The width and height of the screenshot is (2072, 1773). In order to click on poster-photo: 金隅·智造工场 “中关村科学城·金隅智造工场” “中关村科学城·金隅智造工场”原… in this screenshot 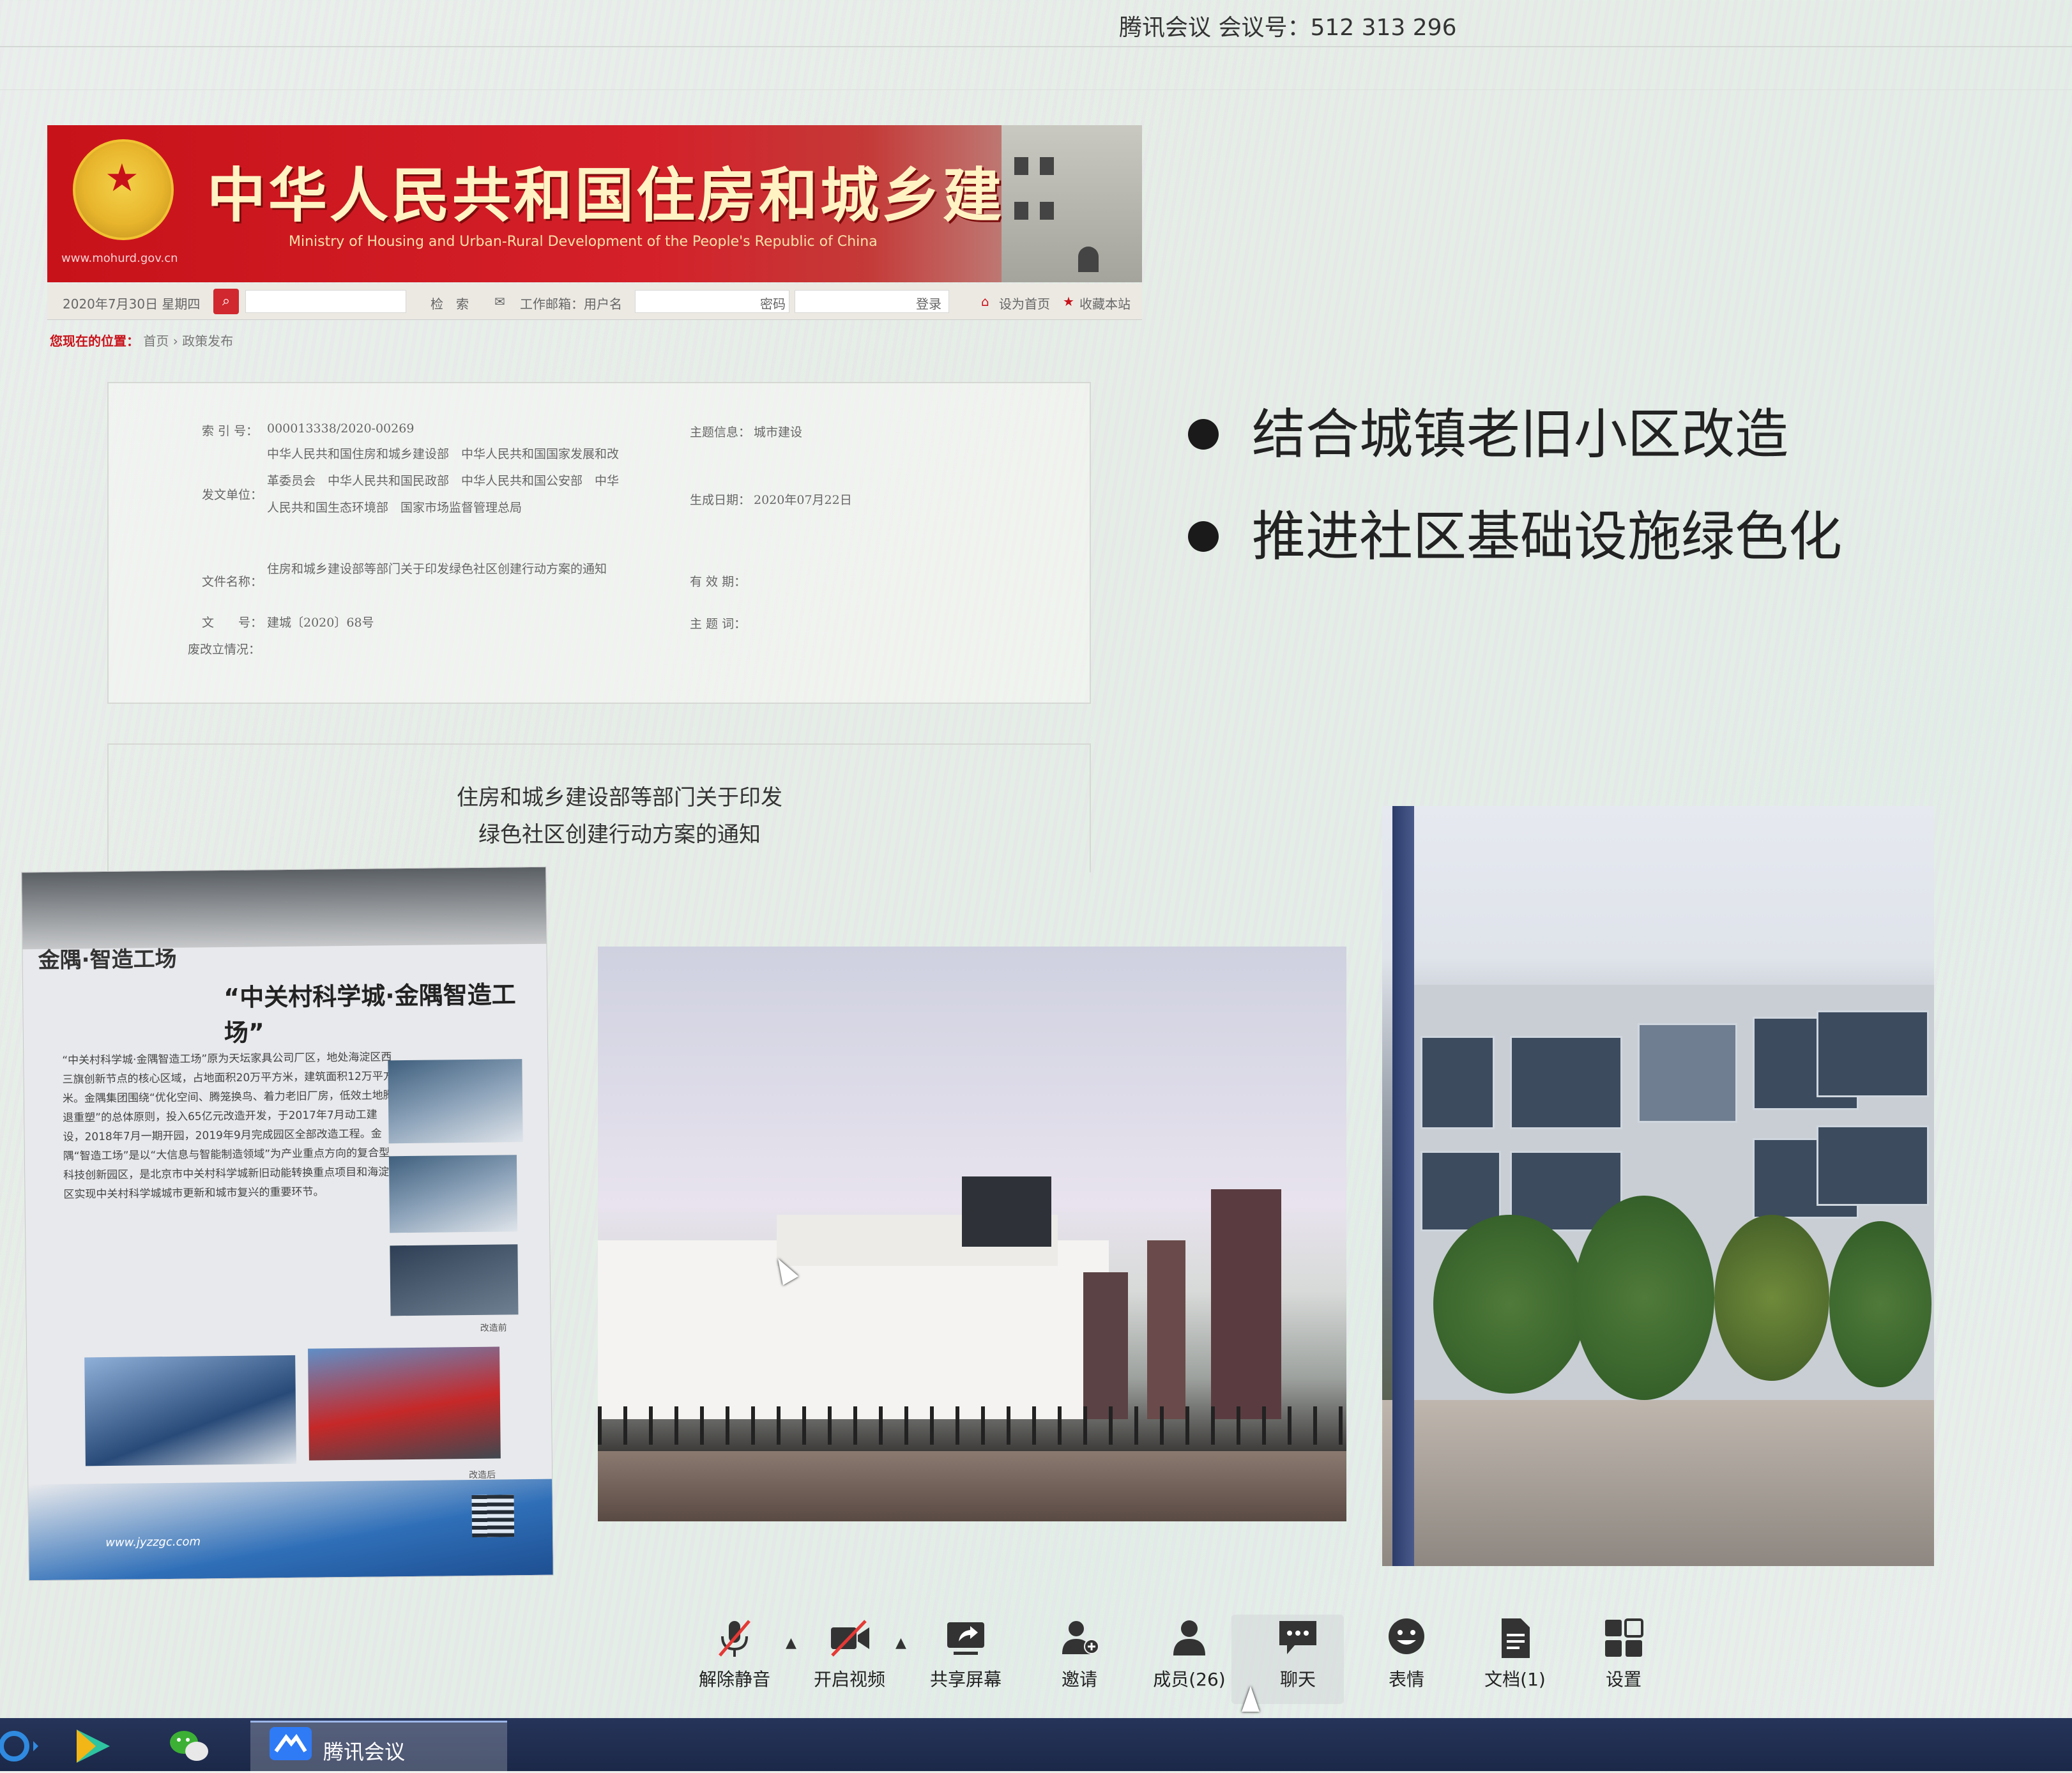, I will do `click(287, 1224)`.